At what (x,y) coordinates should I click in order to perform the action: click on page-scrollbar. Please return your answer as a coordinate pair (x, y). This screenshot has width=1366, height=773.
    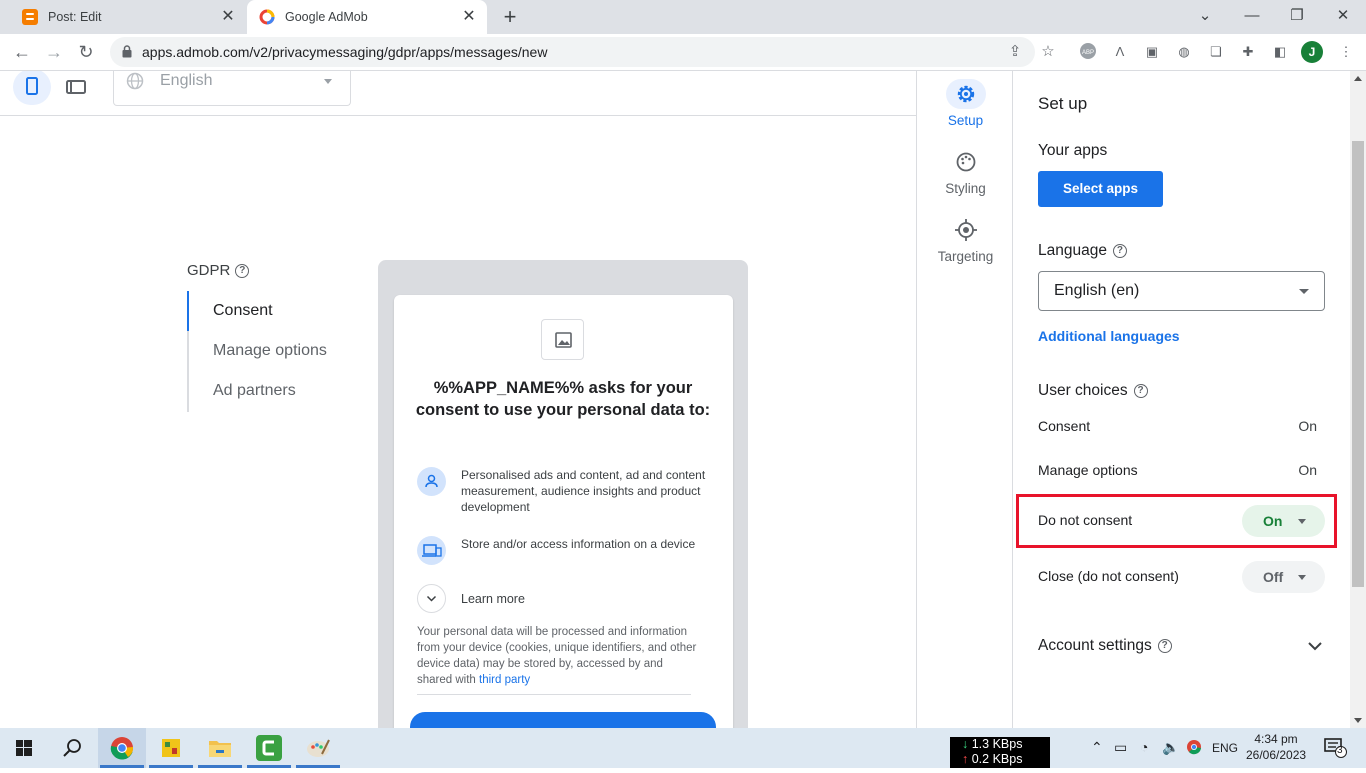
    Looking at the image, I should click on (1358, 399).